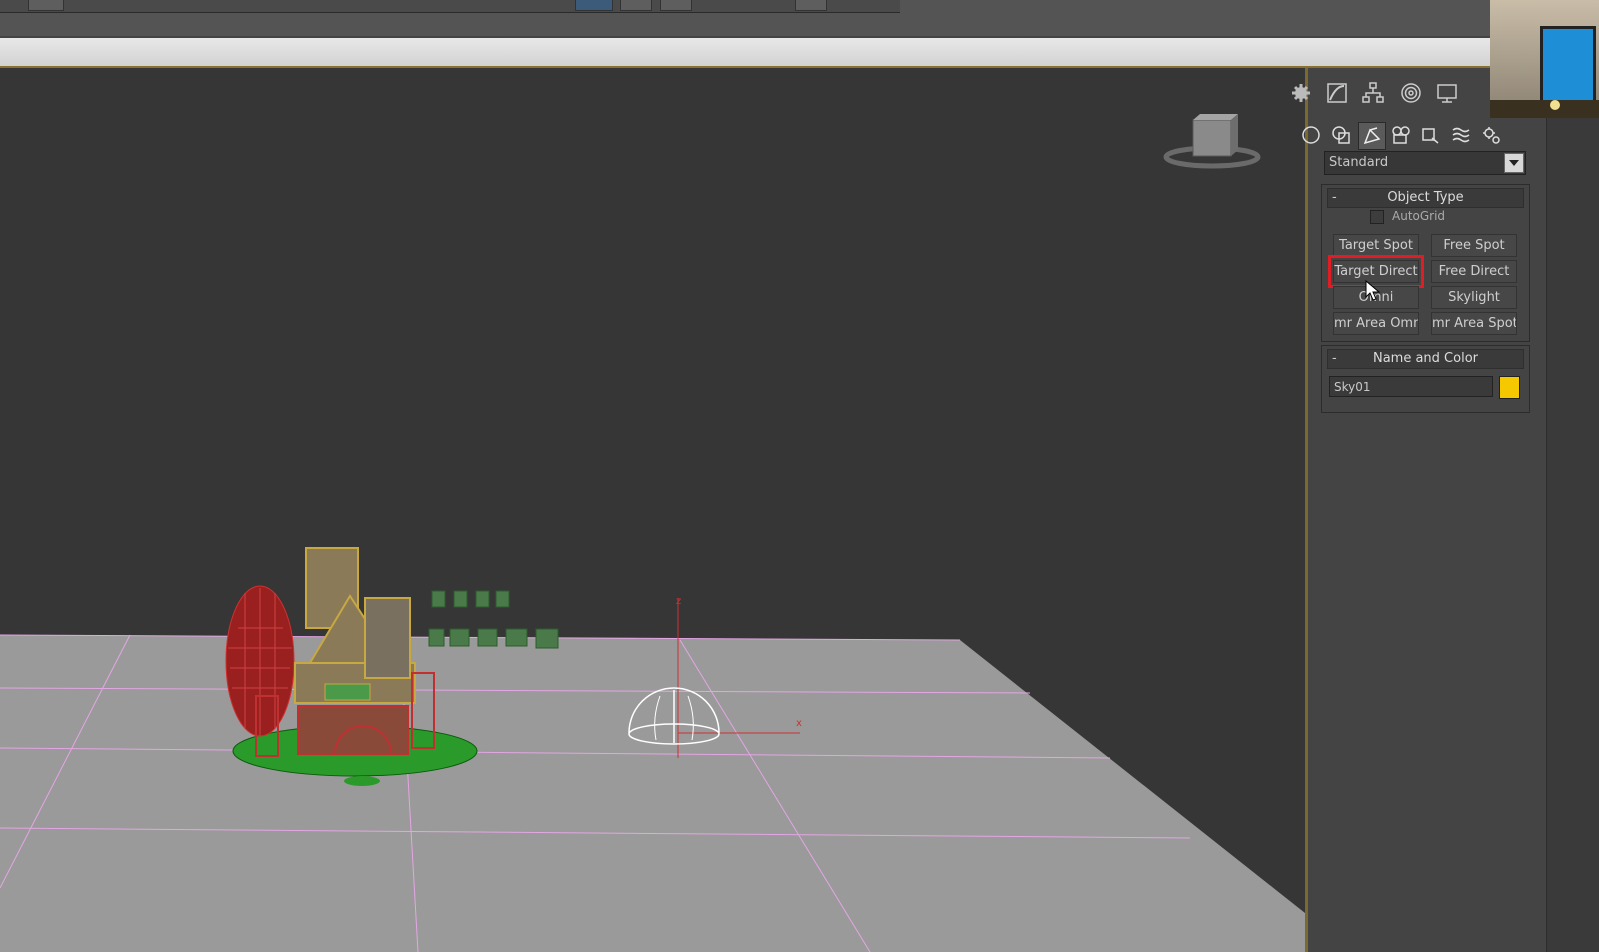 The image size is (1599, 952). Describe the element at coordinates (1572, 510) in the screenshot. I see `right-dock-strip` at that location.